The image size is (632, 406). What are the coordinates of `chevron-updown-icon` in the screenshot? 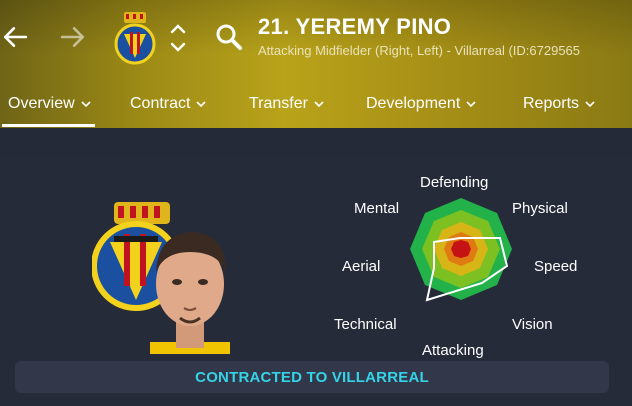 It's located at (178, 38).